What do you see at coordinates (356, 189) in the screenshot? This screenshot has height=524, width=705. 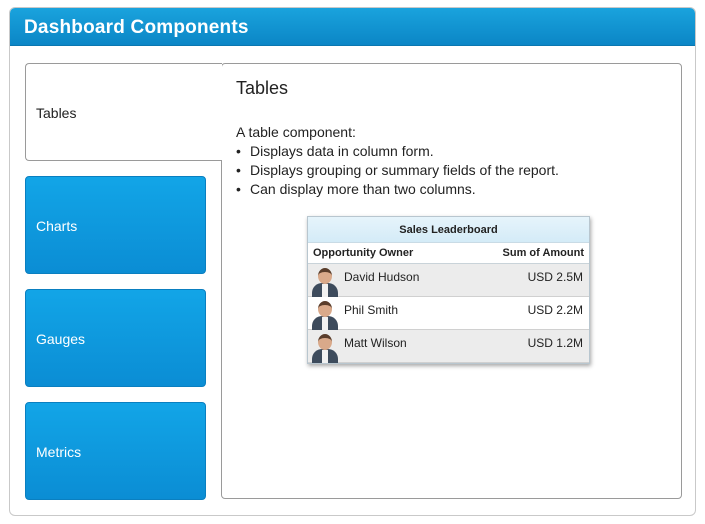 I see `bullet-item: • Can display more than two columns.` at bounding box center [356, 189].